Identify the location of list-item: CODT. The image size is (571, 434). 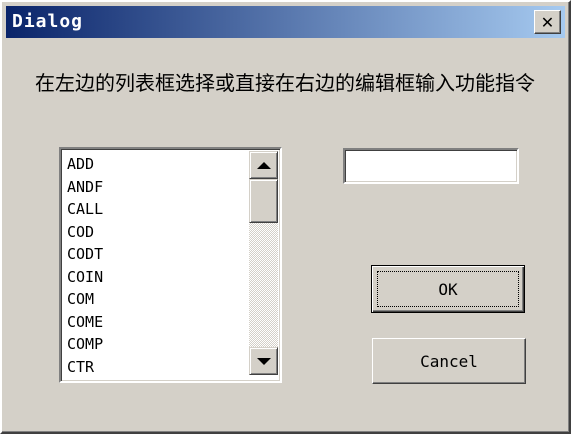
(154, 254).